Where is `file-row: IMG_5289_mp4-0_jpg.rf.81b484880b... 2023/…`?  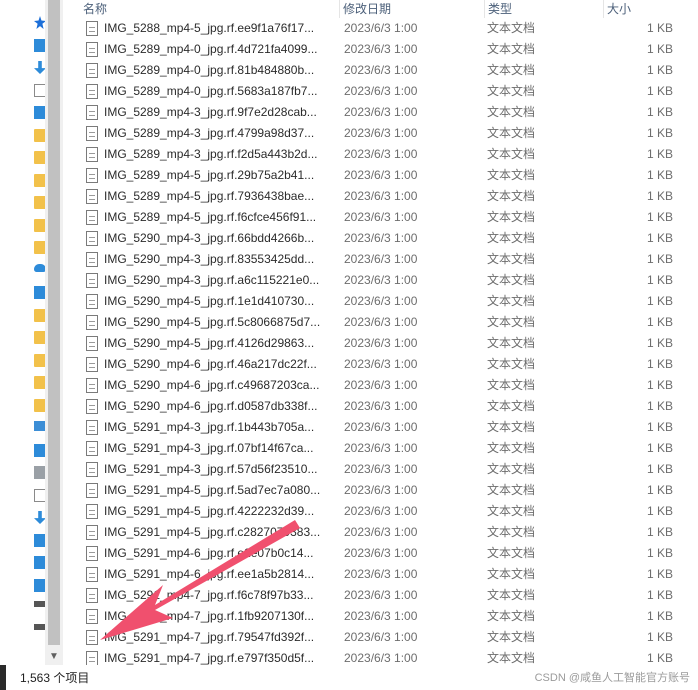
file-row: IMG_5289_mp4-0_jpg.rf.81b484880b... 2023/… is located at coordinates (381, 70).